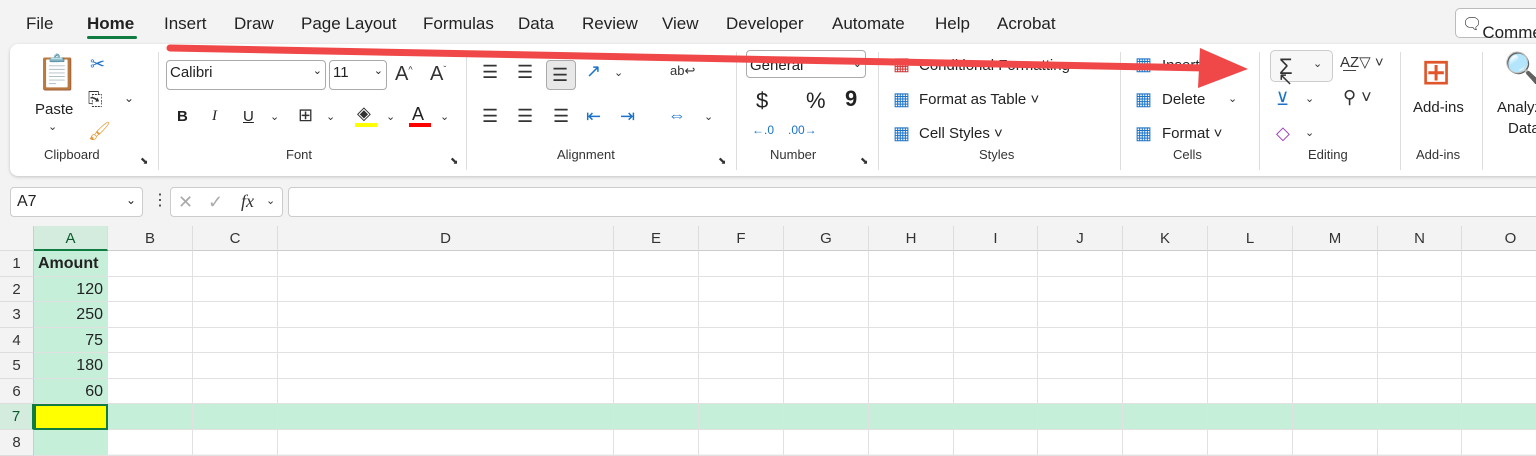 The image size is (1536, 456). What do you see at coordinates (17, 340) in the screenshot?
I see `row-header-4: 4` at bounding box center [17, 340].